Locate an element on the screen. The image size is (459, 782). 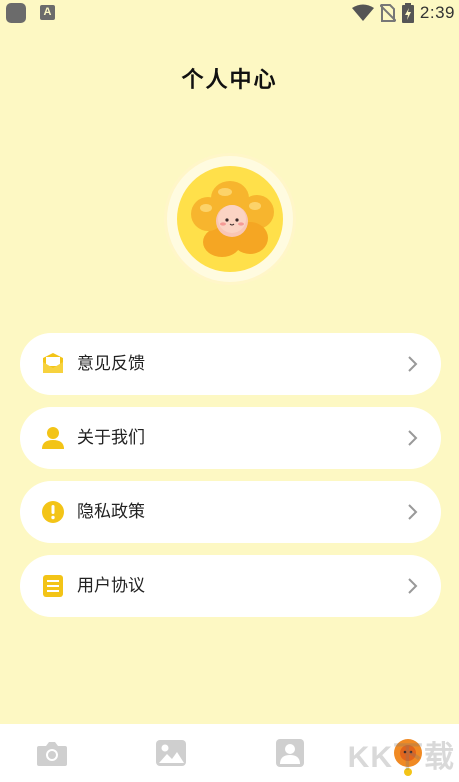
avatar is located at coordinates (230, 219).